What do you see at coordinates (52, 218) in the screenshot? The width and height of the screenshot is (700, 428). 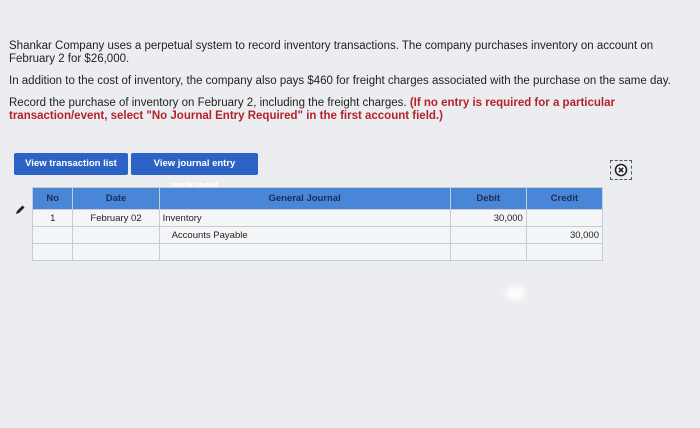 I see `entry-no: 1` at bounding box center [52, 218].